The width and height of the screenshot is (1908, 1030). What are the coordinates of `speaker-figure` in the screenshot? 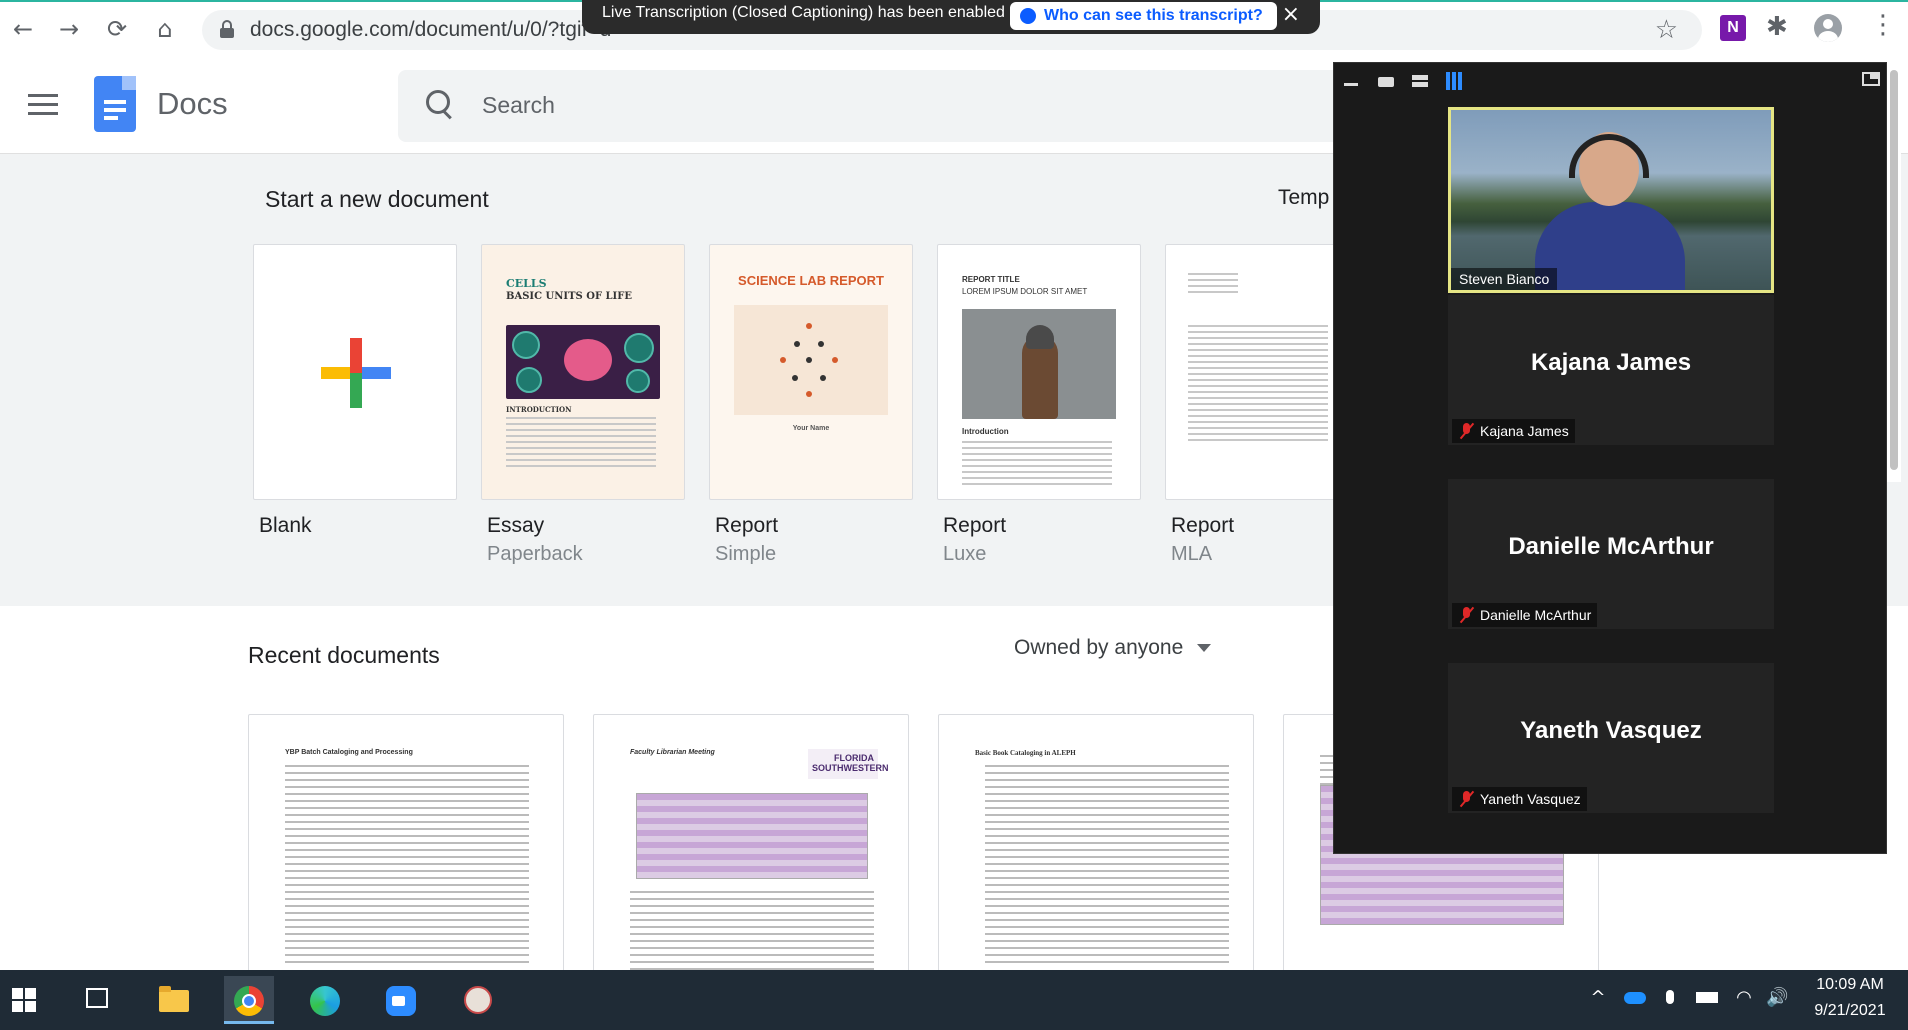 It's located at (1610, 246).